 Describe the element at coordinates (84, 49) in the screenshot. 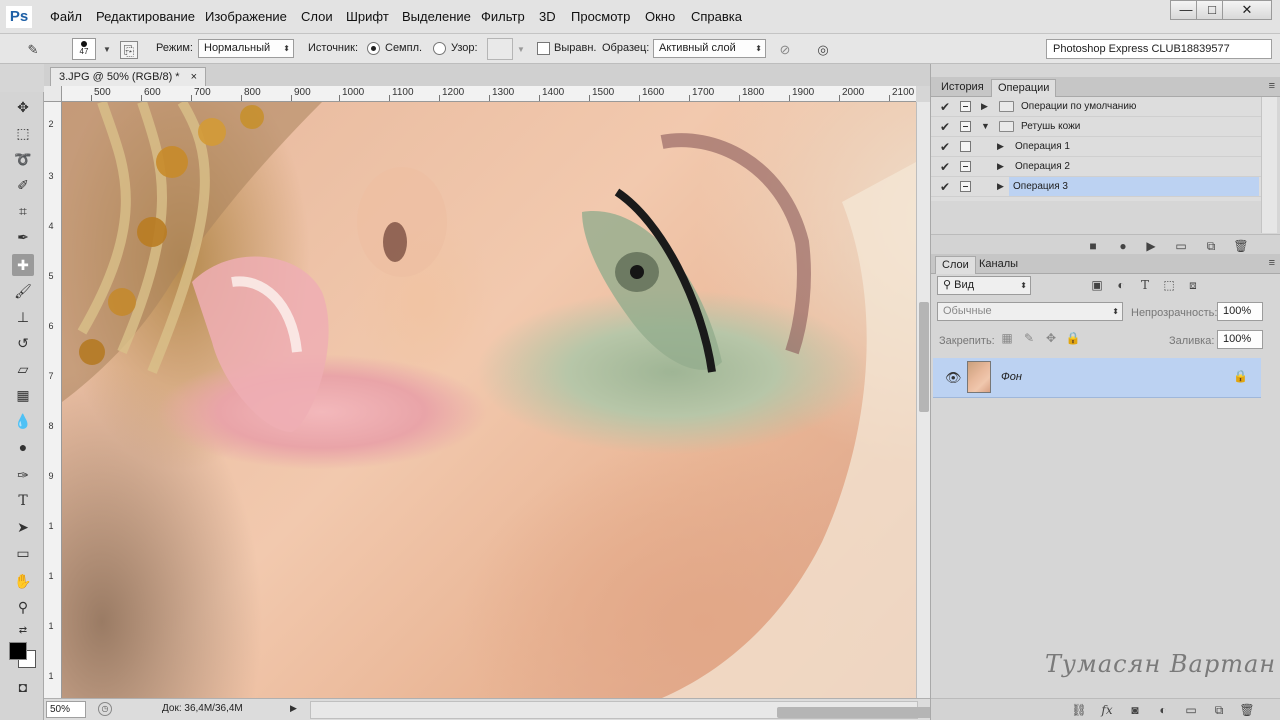

I see `brush-size-picker: 47` at that location.